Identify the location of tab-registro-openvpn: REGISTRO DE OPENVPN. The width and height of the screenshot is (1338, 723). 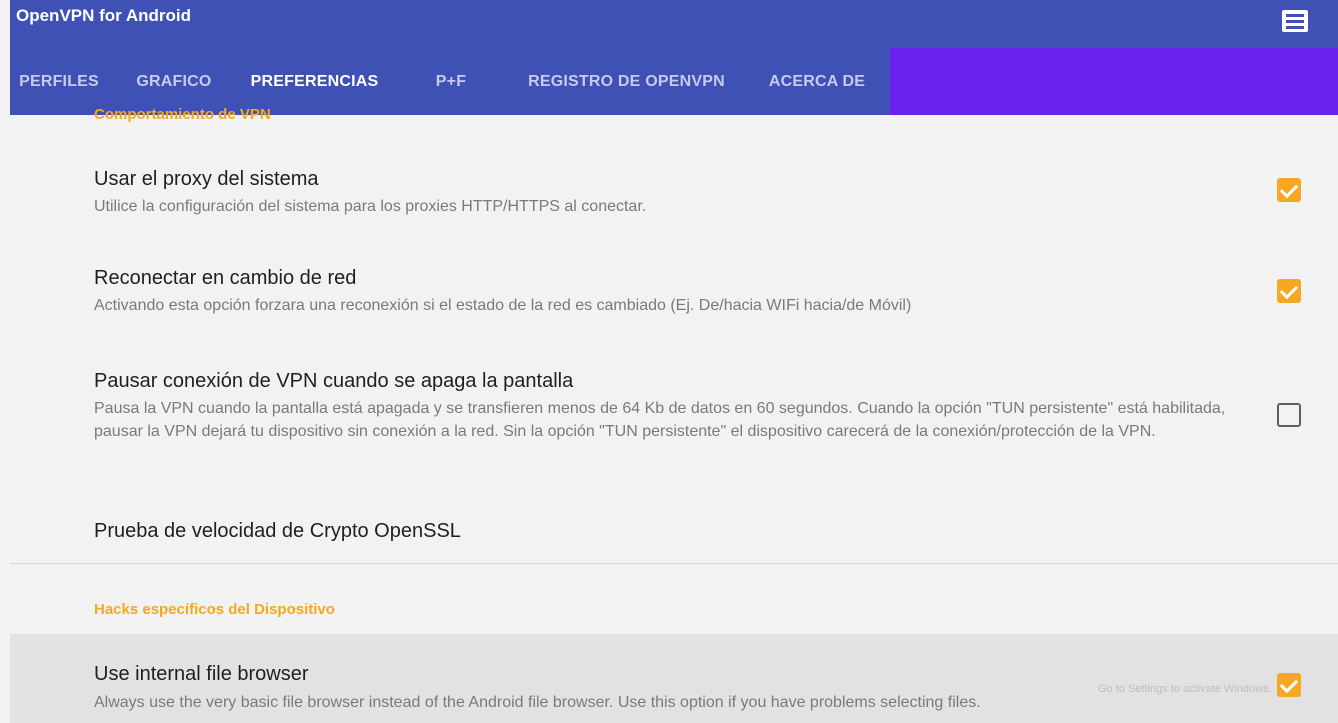
(626, 81).